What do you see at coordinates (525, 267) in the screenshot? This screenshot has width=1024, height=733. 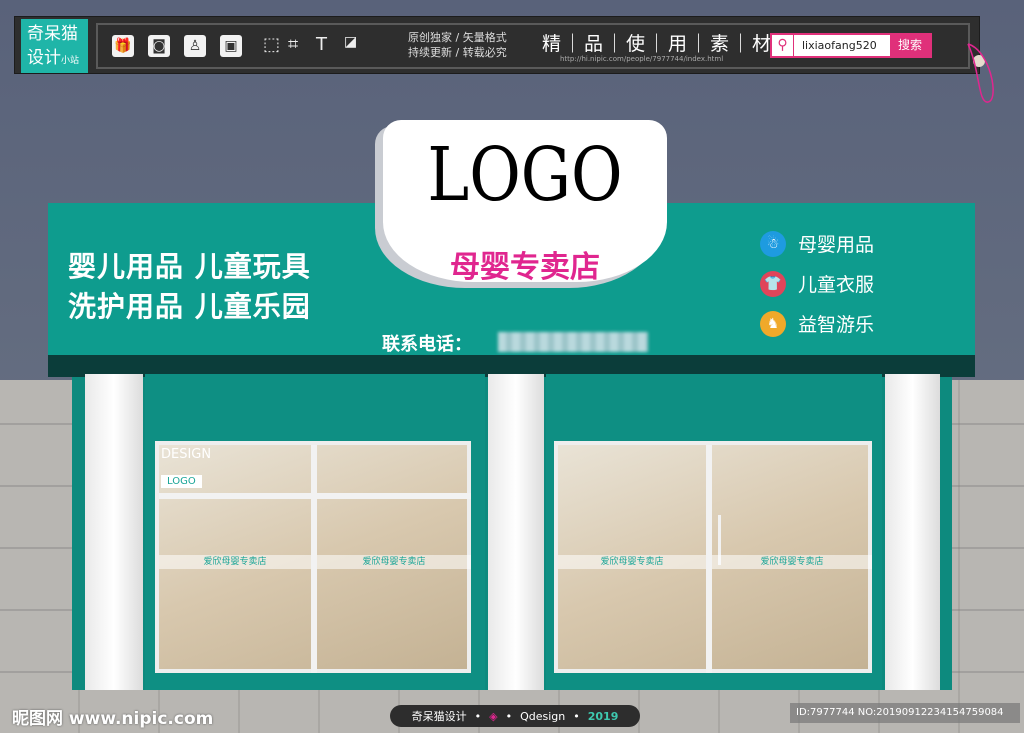 I see `shop-name: 母婴专卖店` at bounding box center [525, 267].